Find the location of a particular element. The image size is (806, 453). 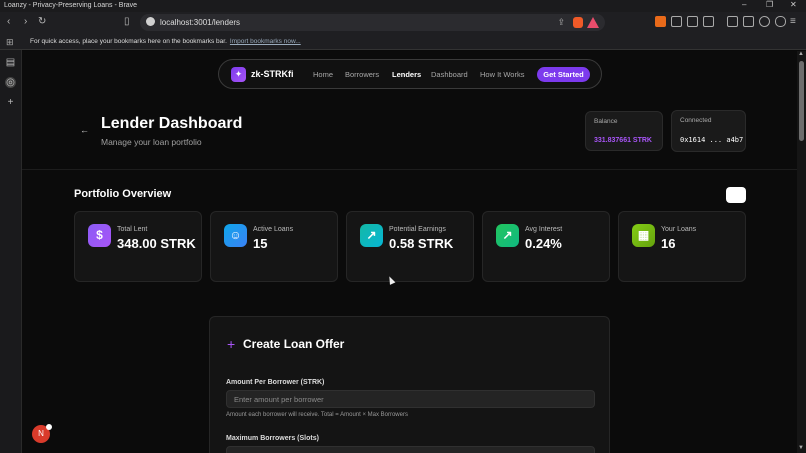

wallet-icon is located at coordinates (748, 21).